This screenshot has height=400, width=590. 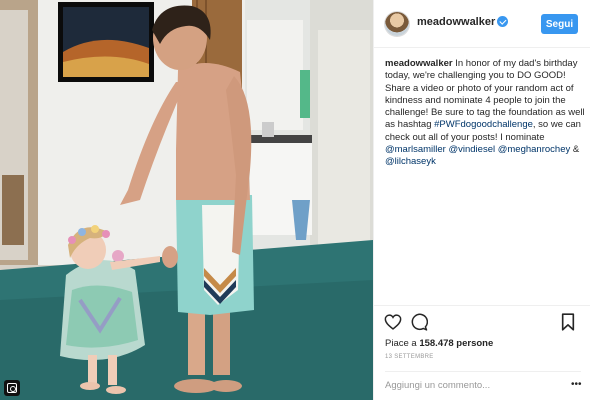 What do you see at coordinates (456, 22) in the screenshot?
I see `username: meadowwalker` at bounding box center [456, 22].